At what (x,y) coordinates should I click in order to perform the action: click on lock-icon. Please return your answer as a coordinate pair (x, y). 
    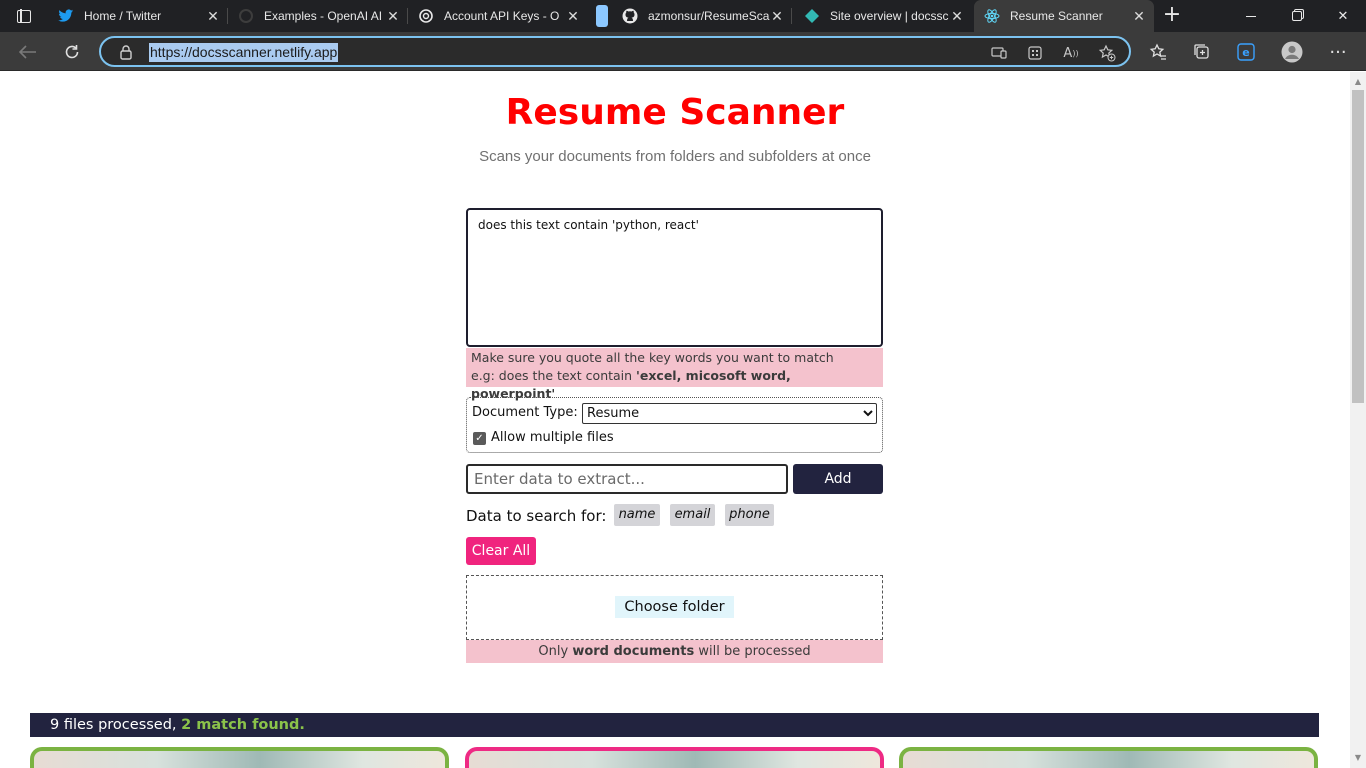
    Looking at the image, I should click on (126, 52).